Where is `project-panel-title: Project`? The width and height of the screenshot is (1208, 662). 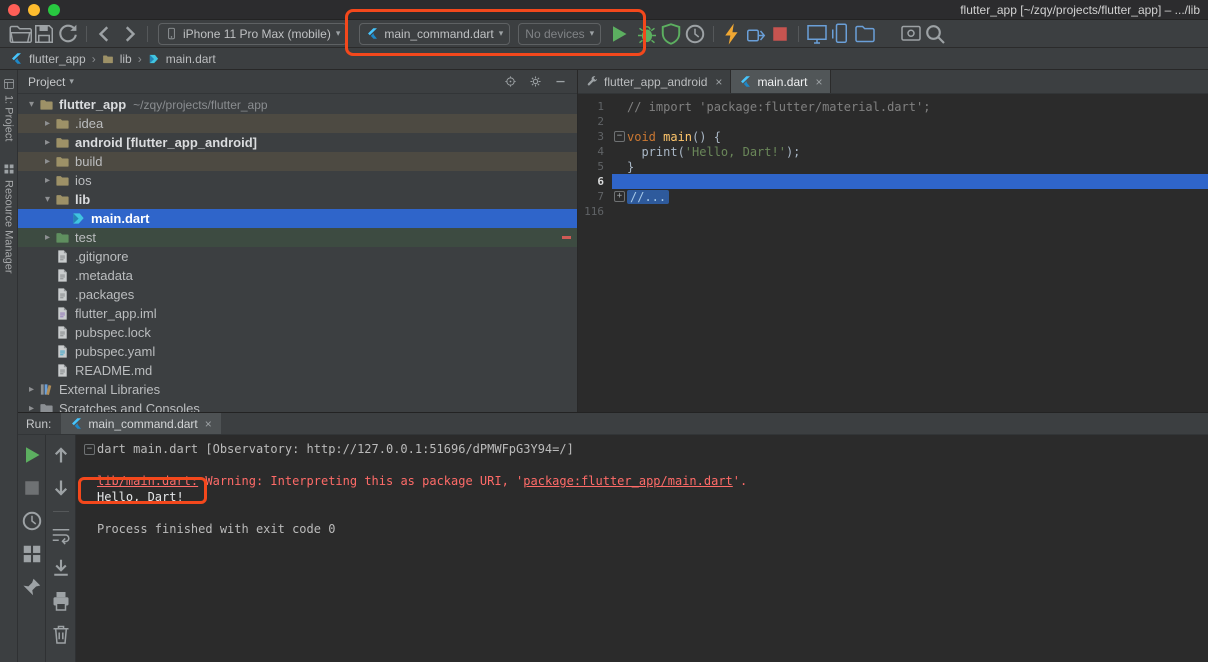 project-panel-title: Project is located at coordinates (46, 82).